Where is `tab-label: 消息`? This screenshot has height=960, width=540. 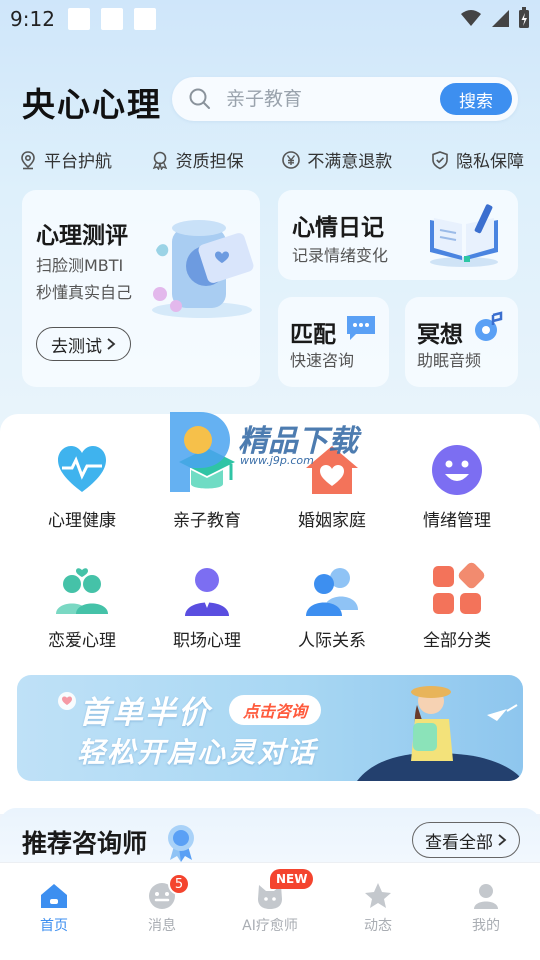
tab-label: 消息 is located at coordinates (162, 926).